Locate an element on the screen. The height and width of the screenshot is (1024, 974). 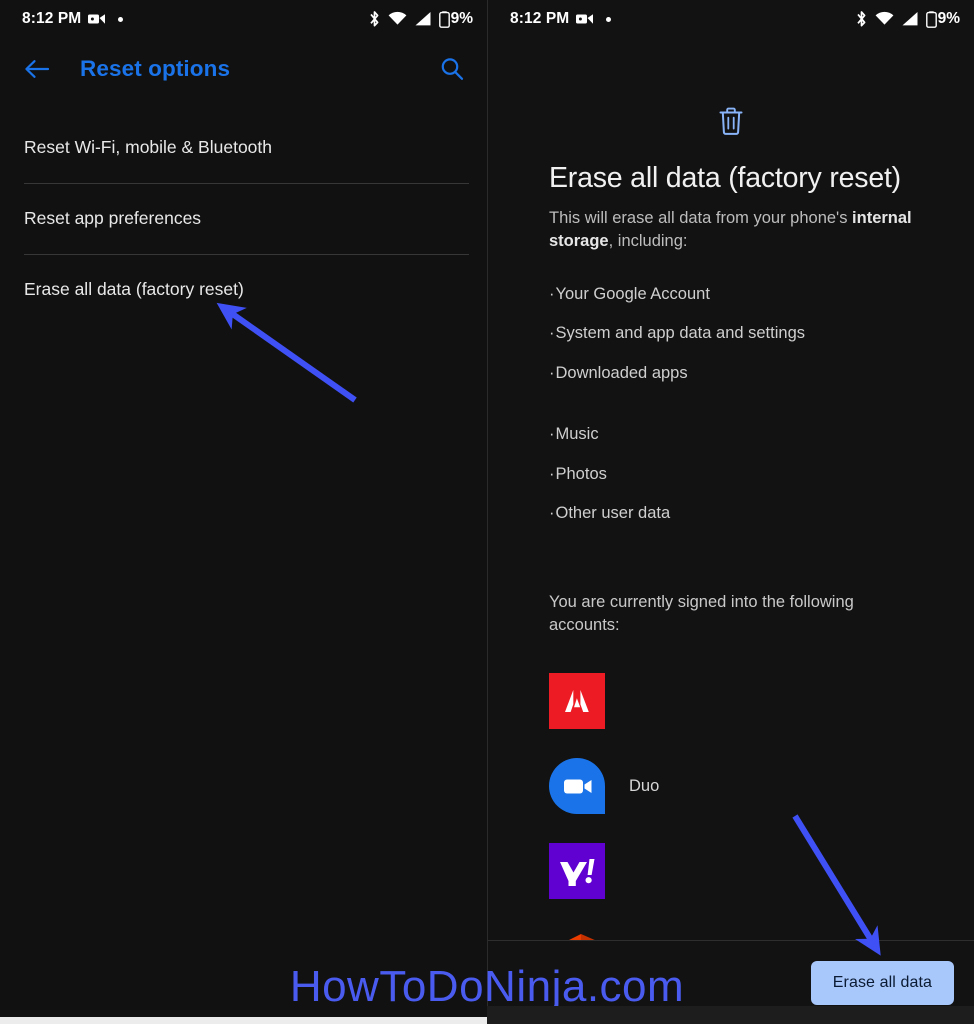
bottom-edge-left is located at coordinates (243, 1020).